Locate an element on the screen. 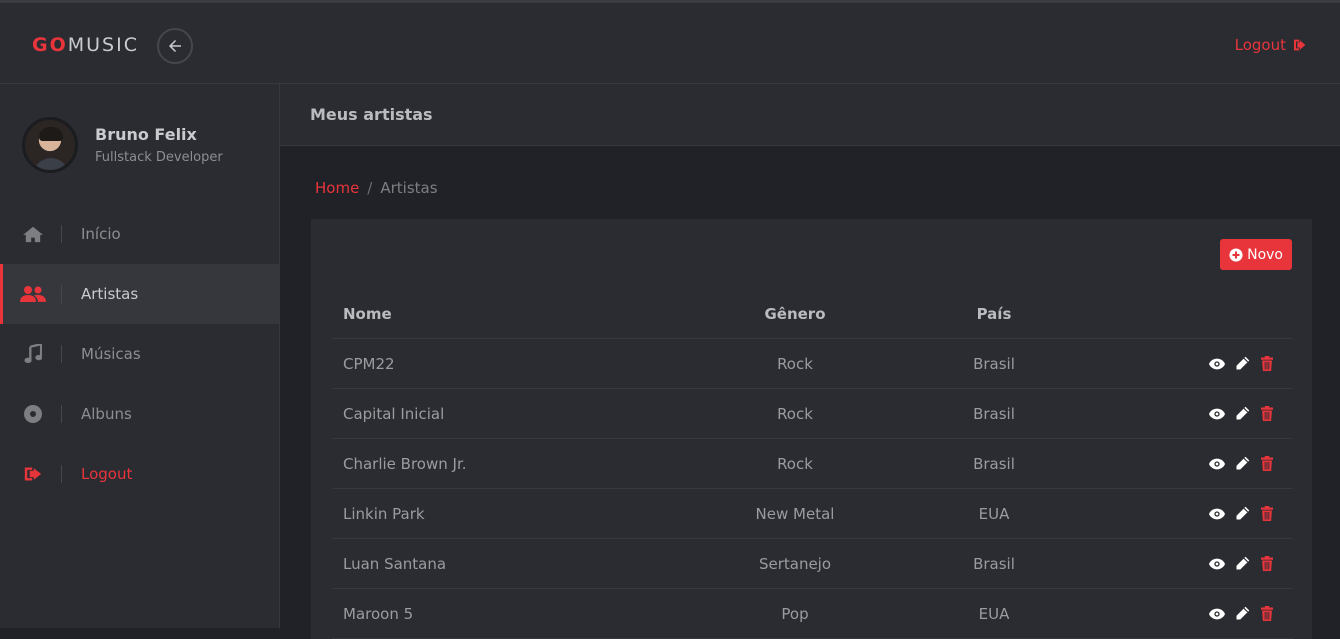 The width and height of the screenshot is (1340, 639). brand-logo-music: MUSIC is located at coordinates (103, 45).